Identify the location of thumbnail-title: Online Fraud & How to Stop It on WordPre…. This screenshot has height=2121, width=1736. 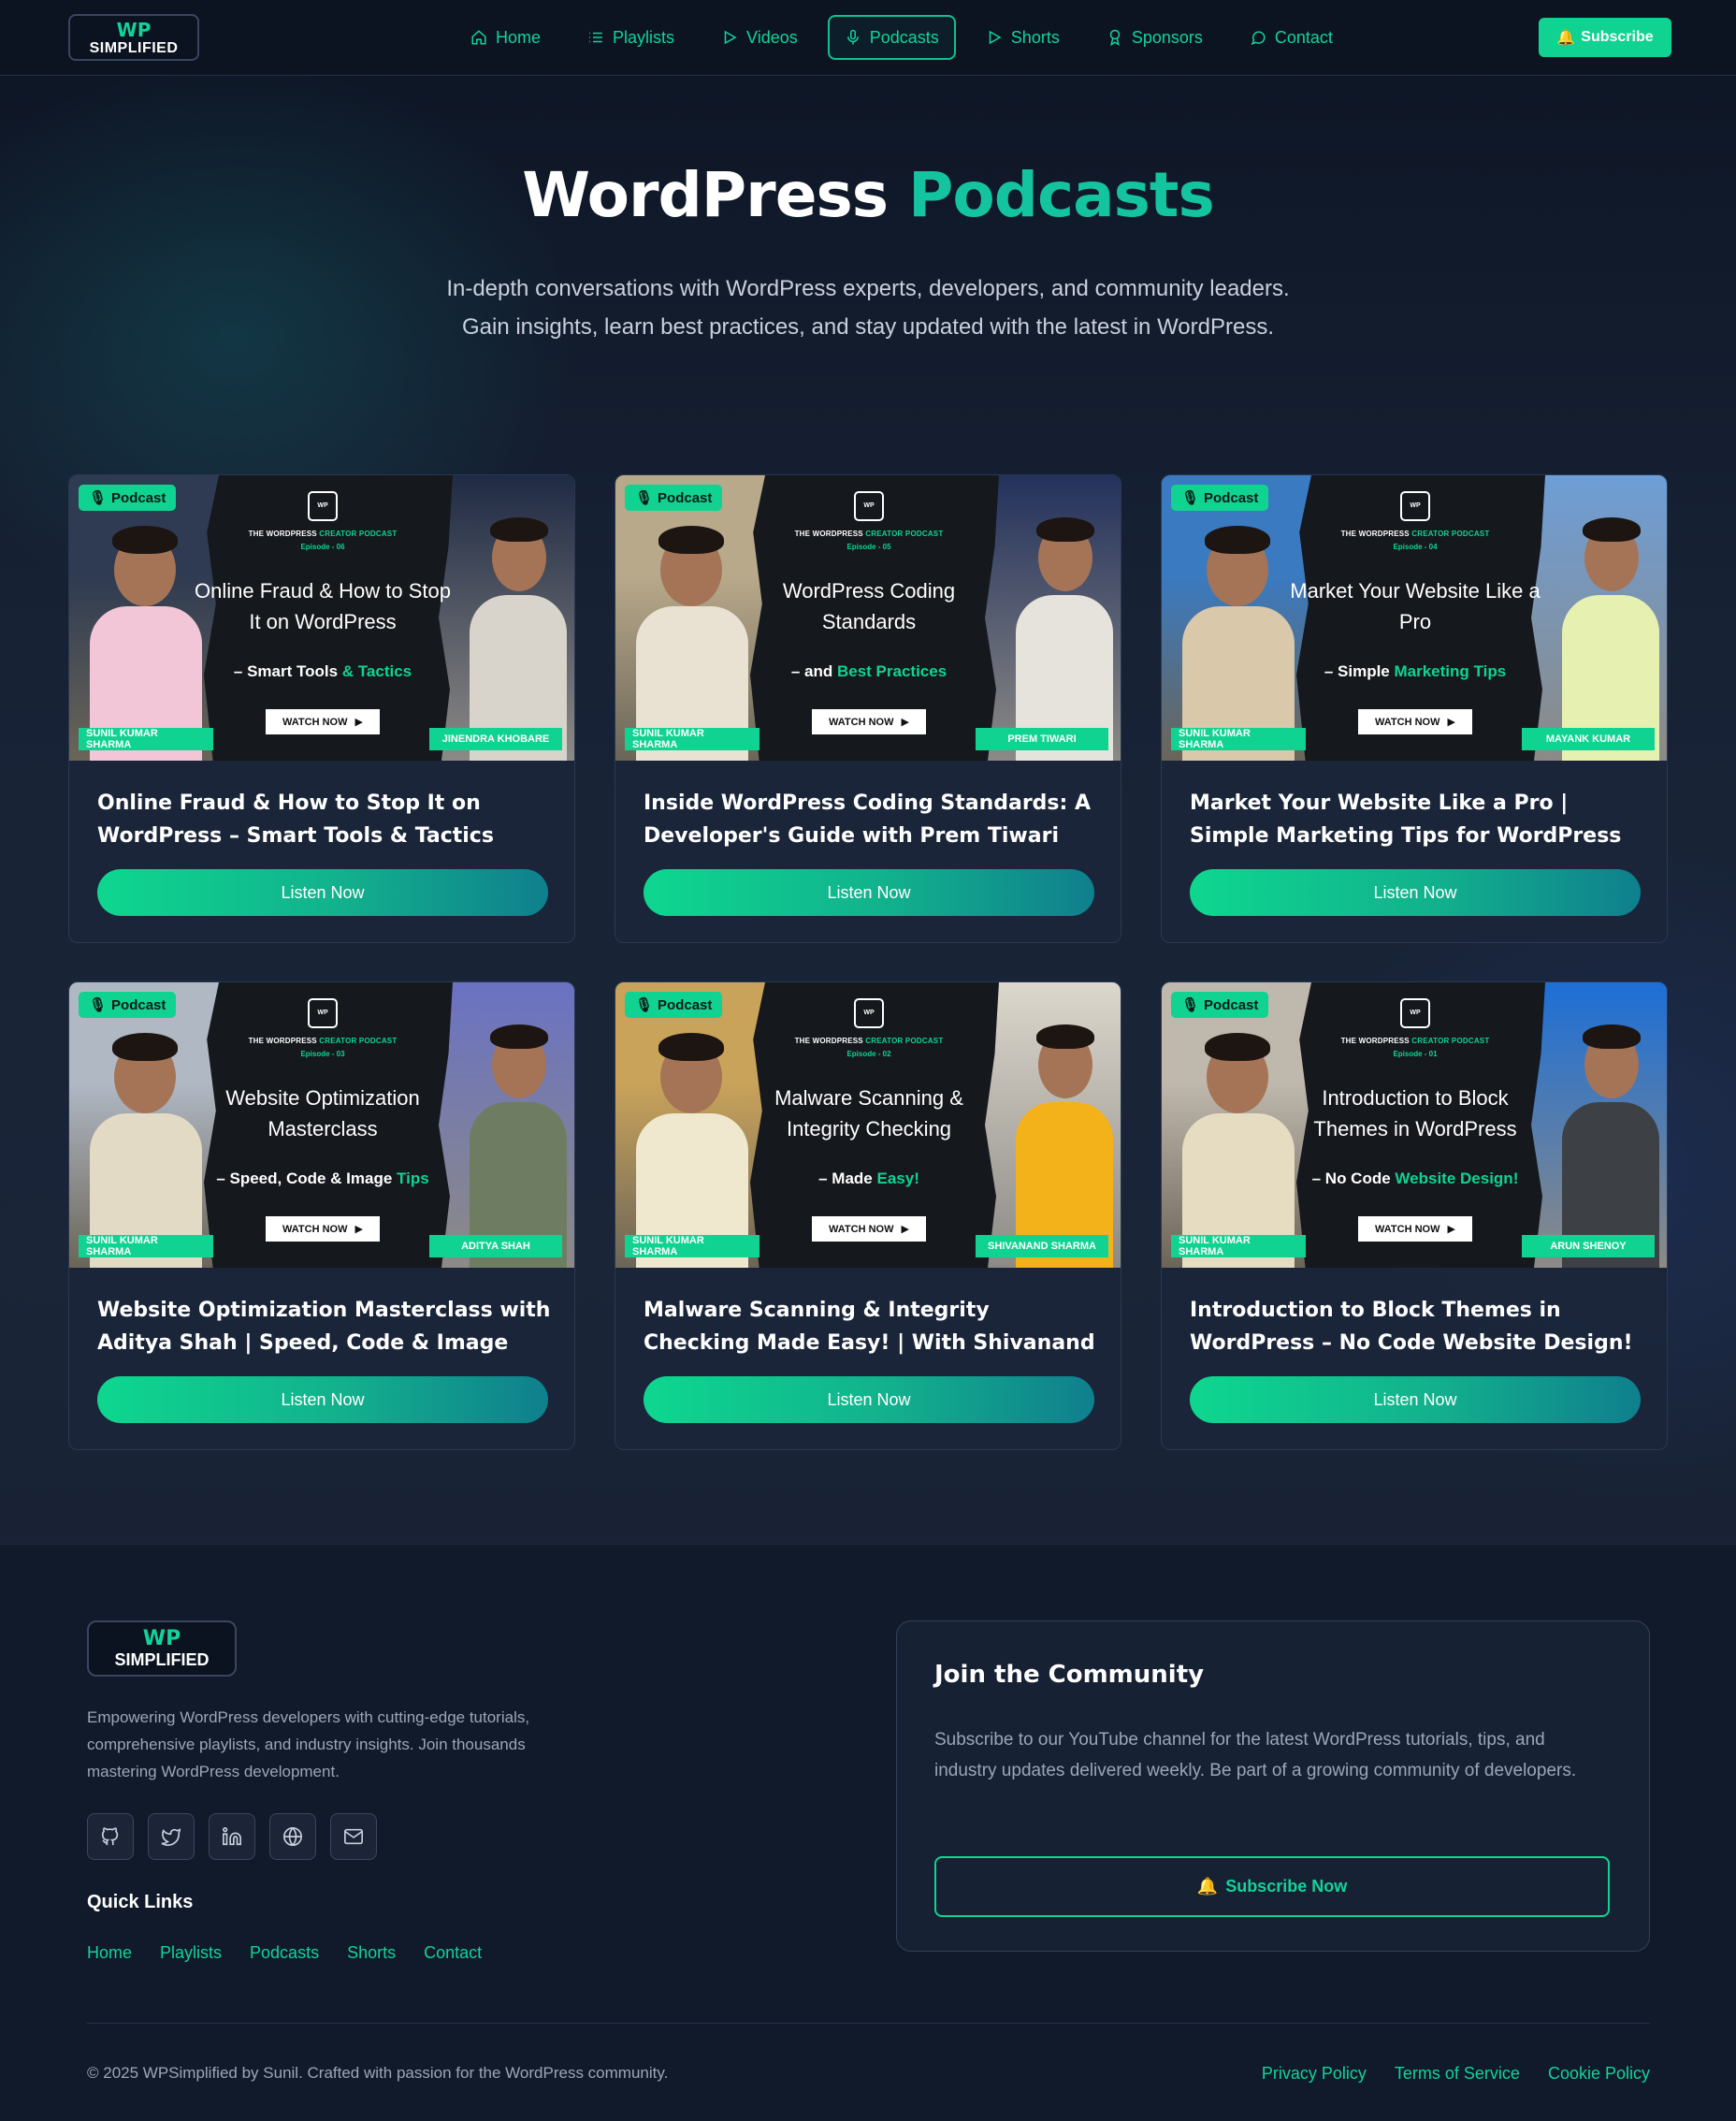
(323, 606).